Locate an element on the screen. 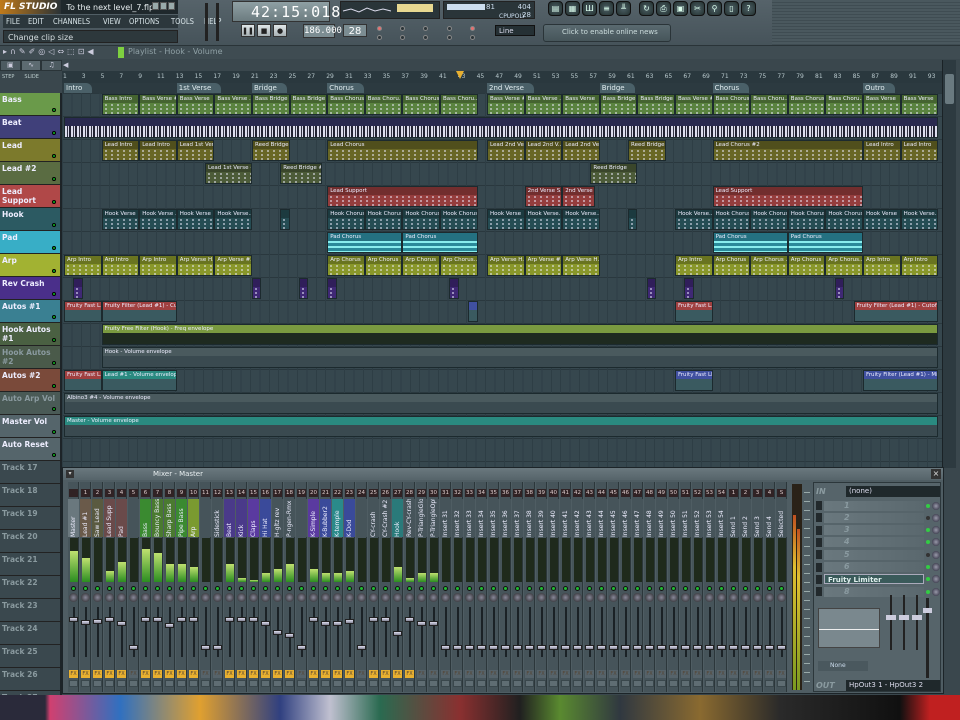 The width and height of the screenshot is (960, 720). mixer-strip: 2 Send 2 FX is located at coordinates (745, 587).